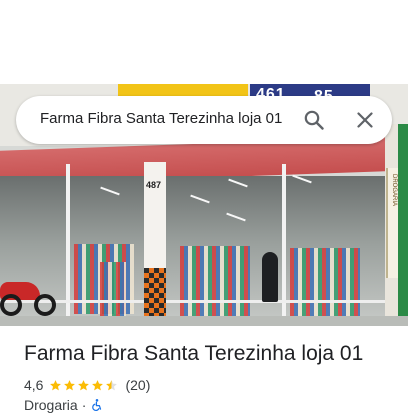 Image resolution: width=408 pixels, height=413 pixels. What do you see at coordinates (97, 405) in the screenshot?
I see `wheelchair-icon` at bounding box center [97, 405].